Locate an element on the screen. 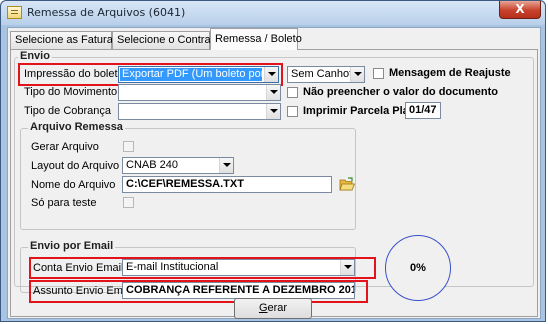  parcela-input: 01/47 is located at coordinates (423, 110).